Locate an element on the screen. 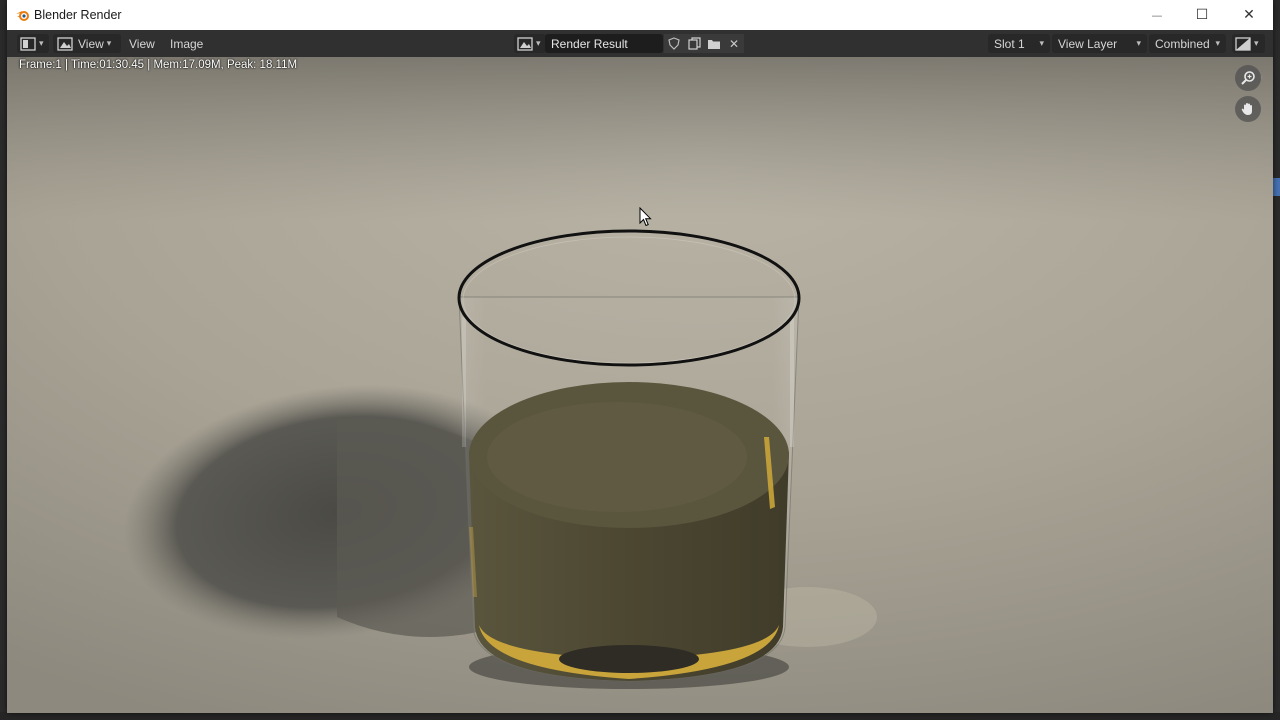 Image resolution: width=1280 pixels, height=720 pixels. menu-view-label: View is located at coordinates (142, 43).